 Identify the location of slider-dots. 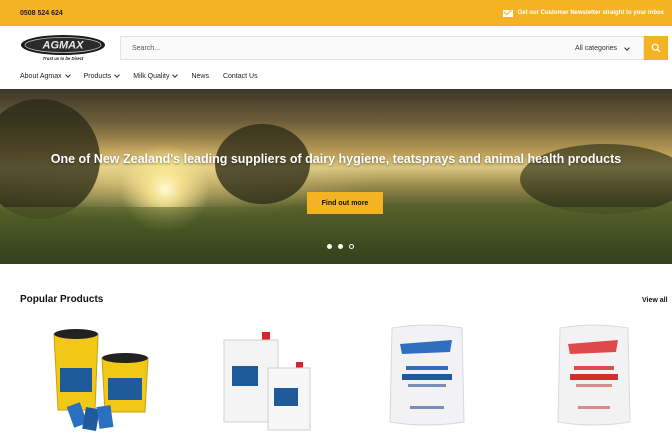
(340, 246).